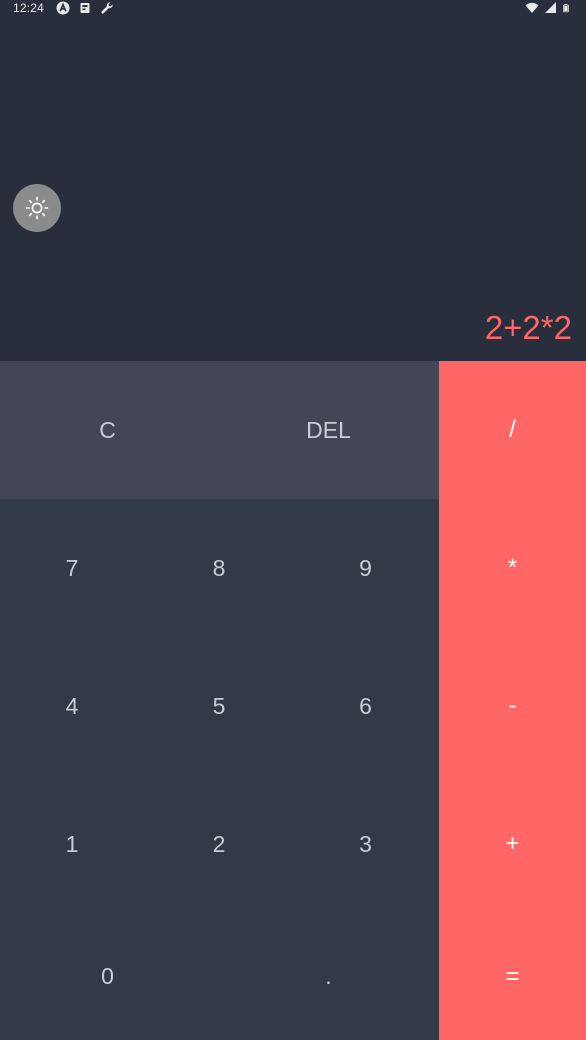  I want to click on digit-7-button: 7, so click(72, 568).